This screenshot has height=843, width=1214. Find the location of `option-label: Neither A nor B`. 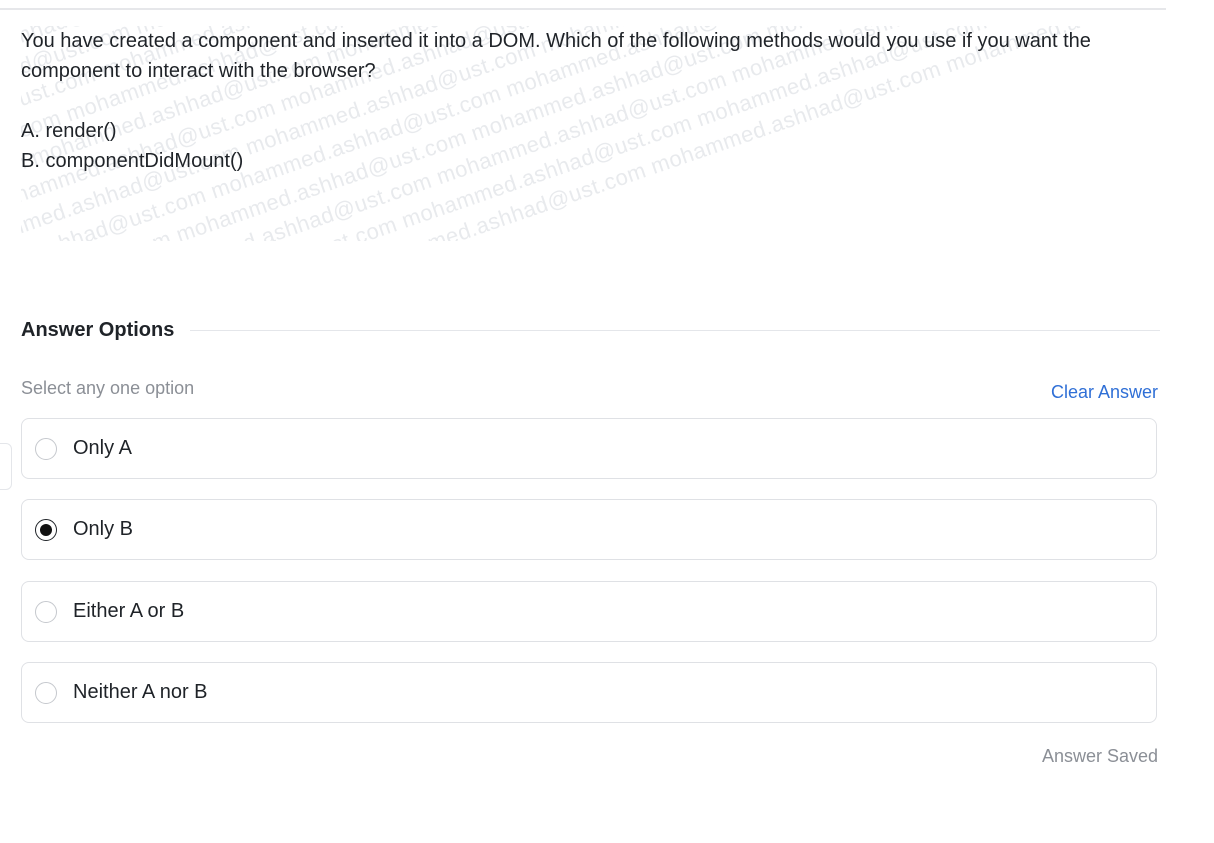

option-label: Neither A nor B is located at coordinates (140, 692).